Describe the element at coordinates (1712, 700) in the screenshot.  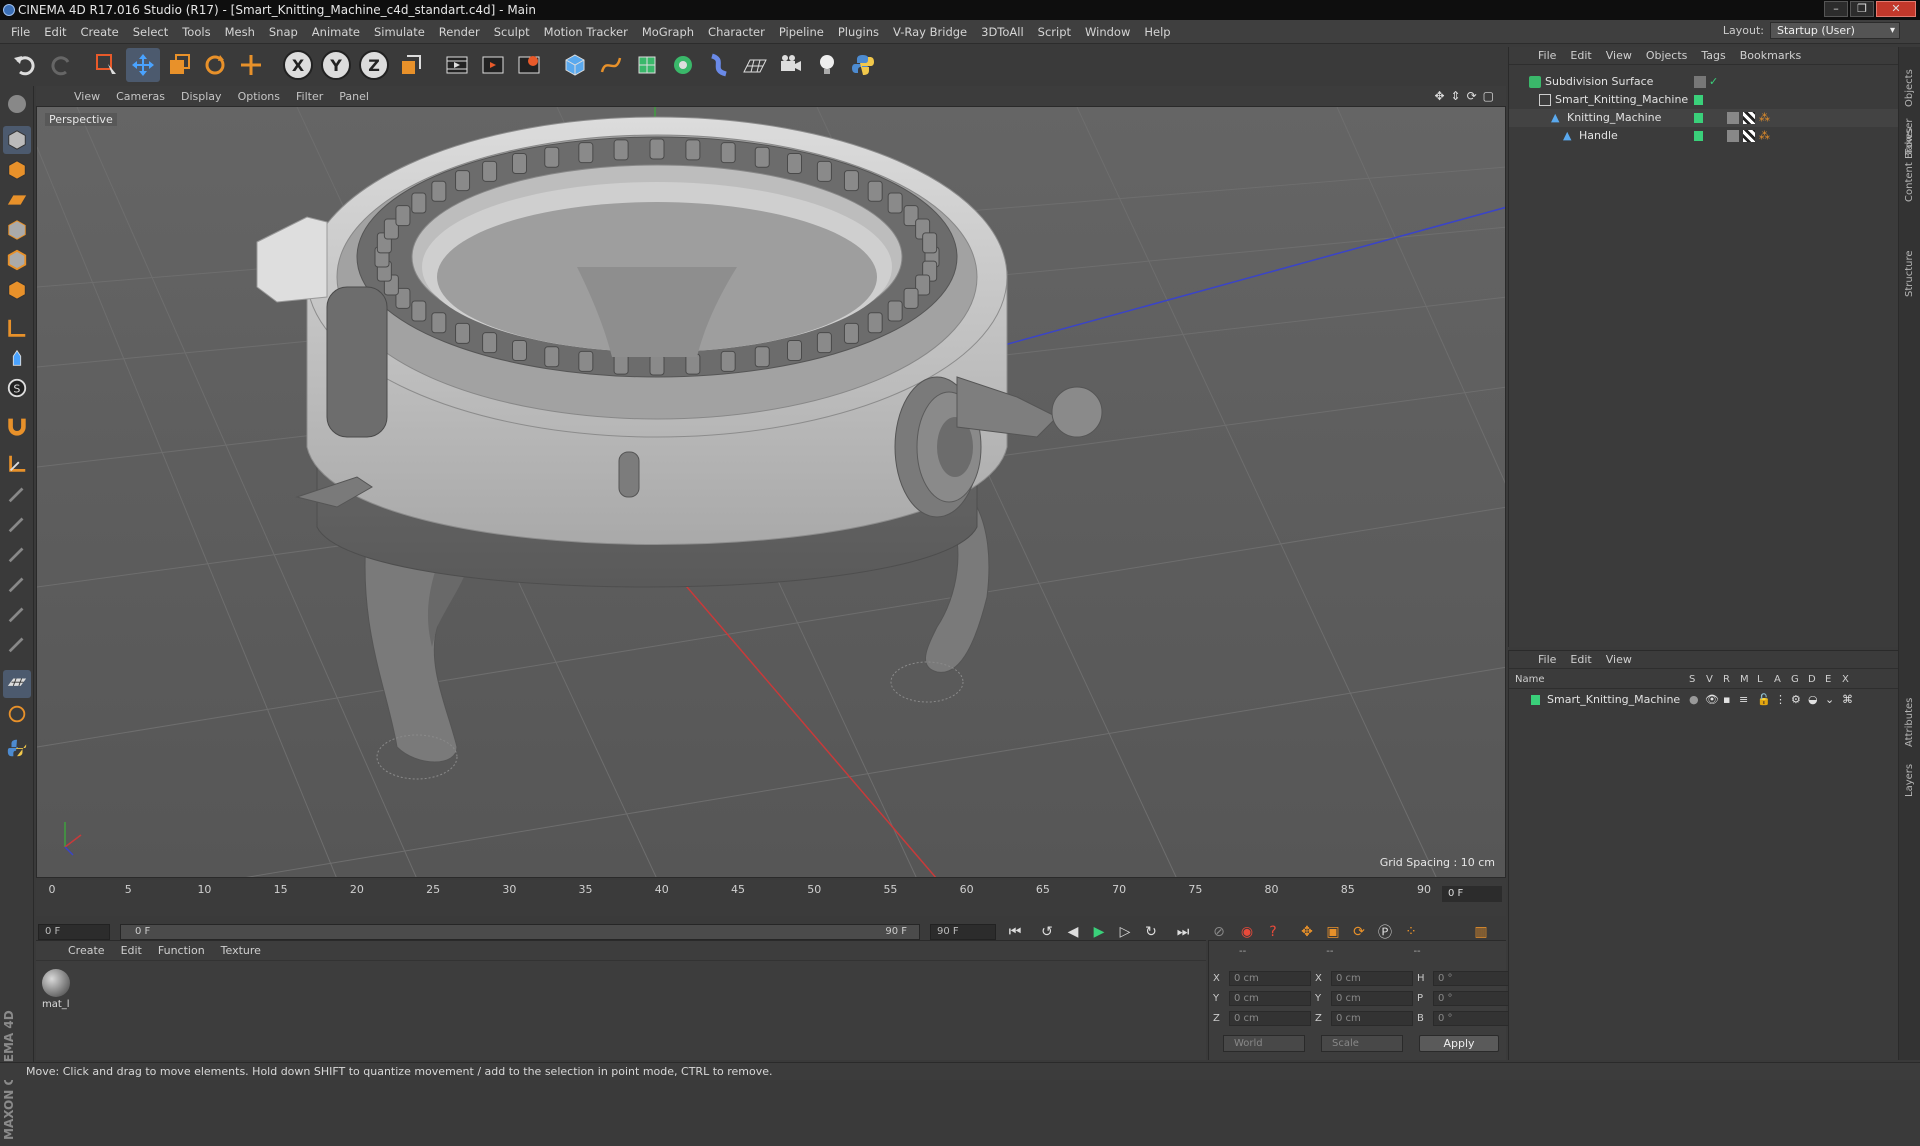
I see `visible-toggle-icon: 👁` at that location.